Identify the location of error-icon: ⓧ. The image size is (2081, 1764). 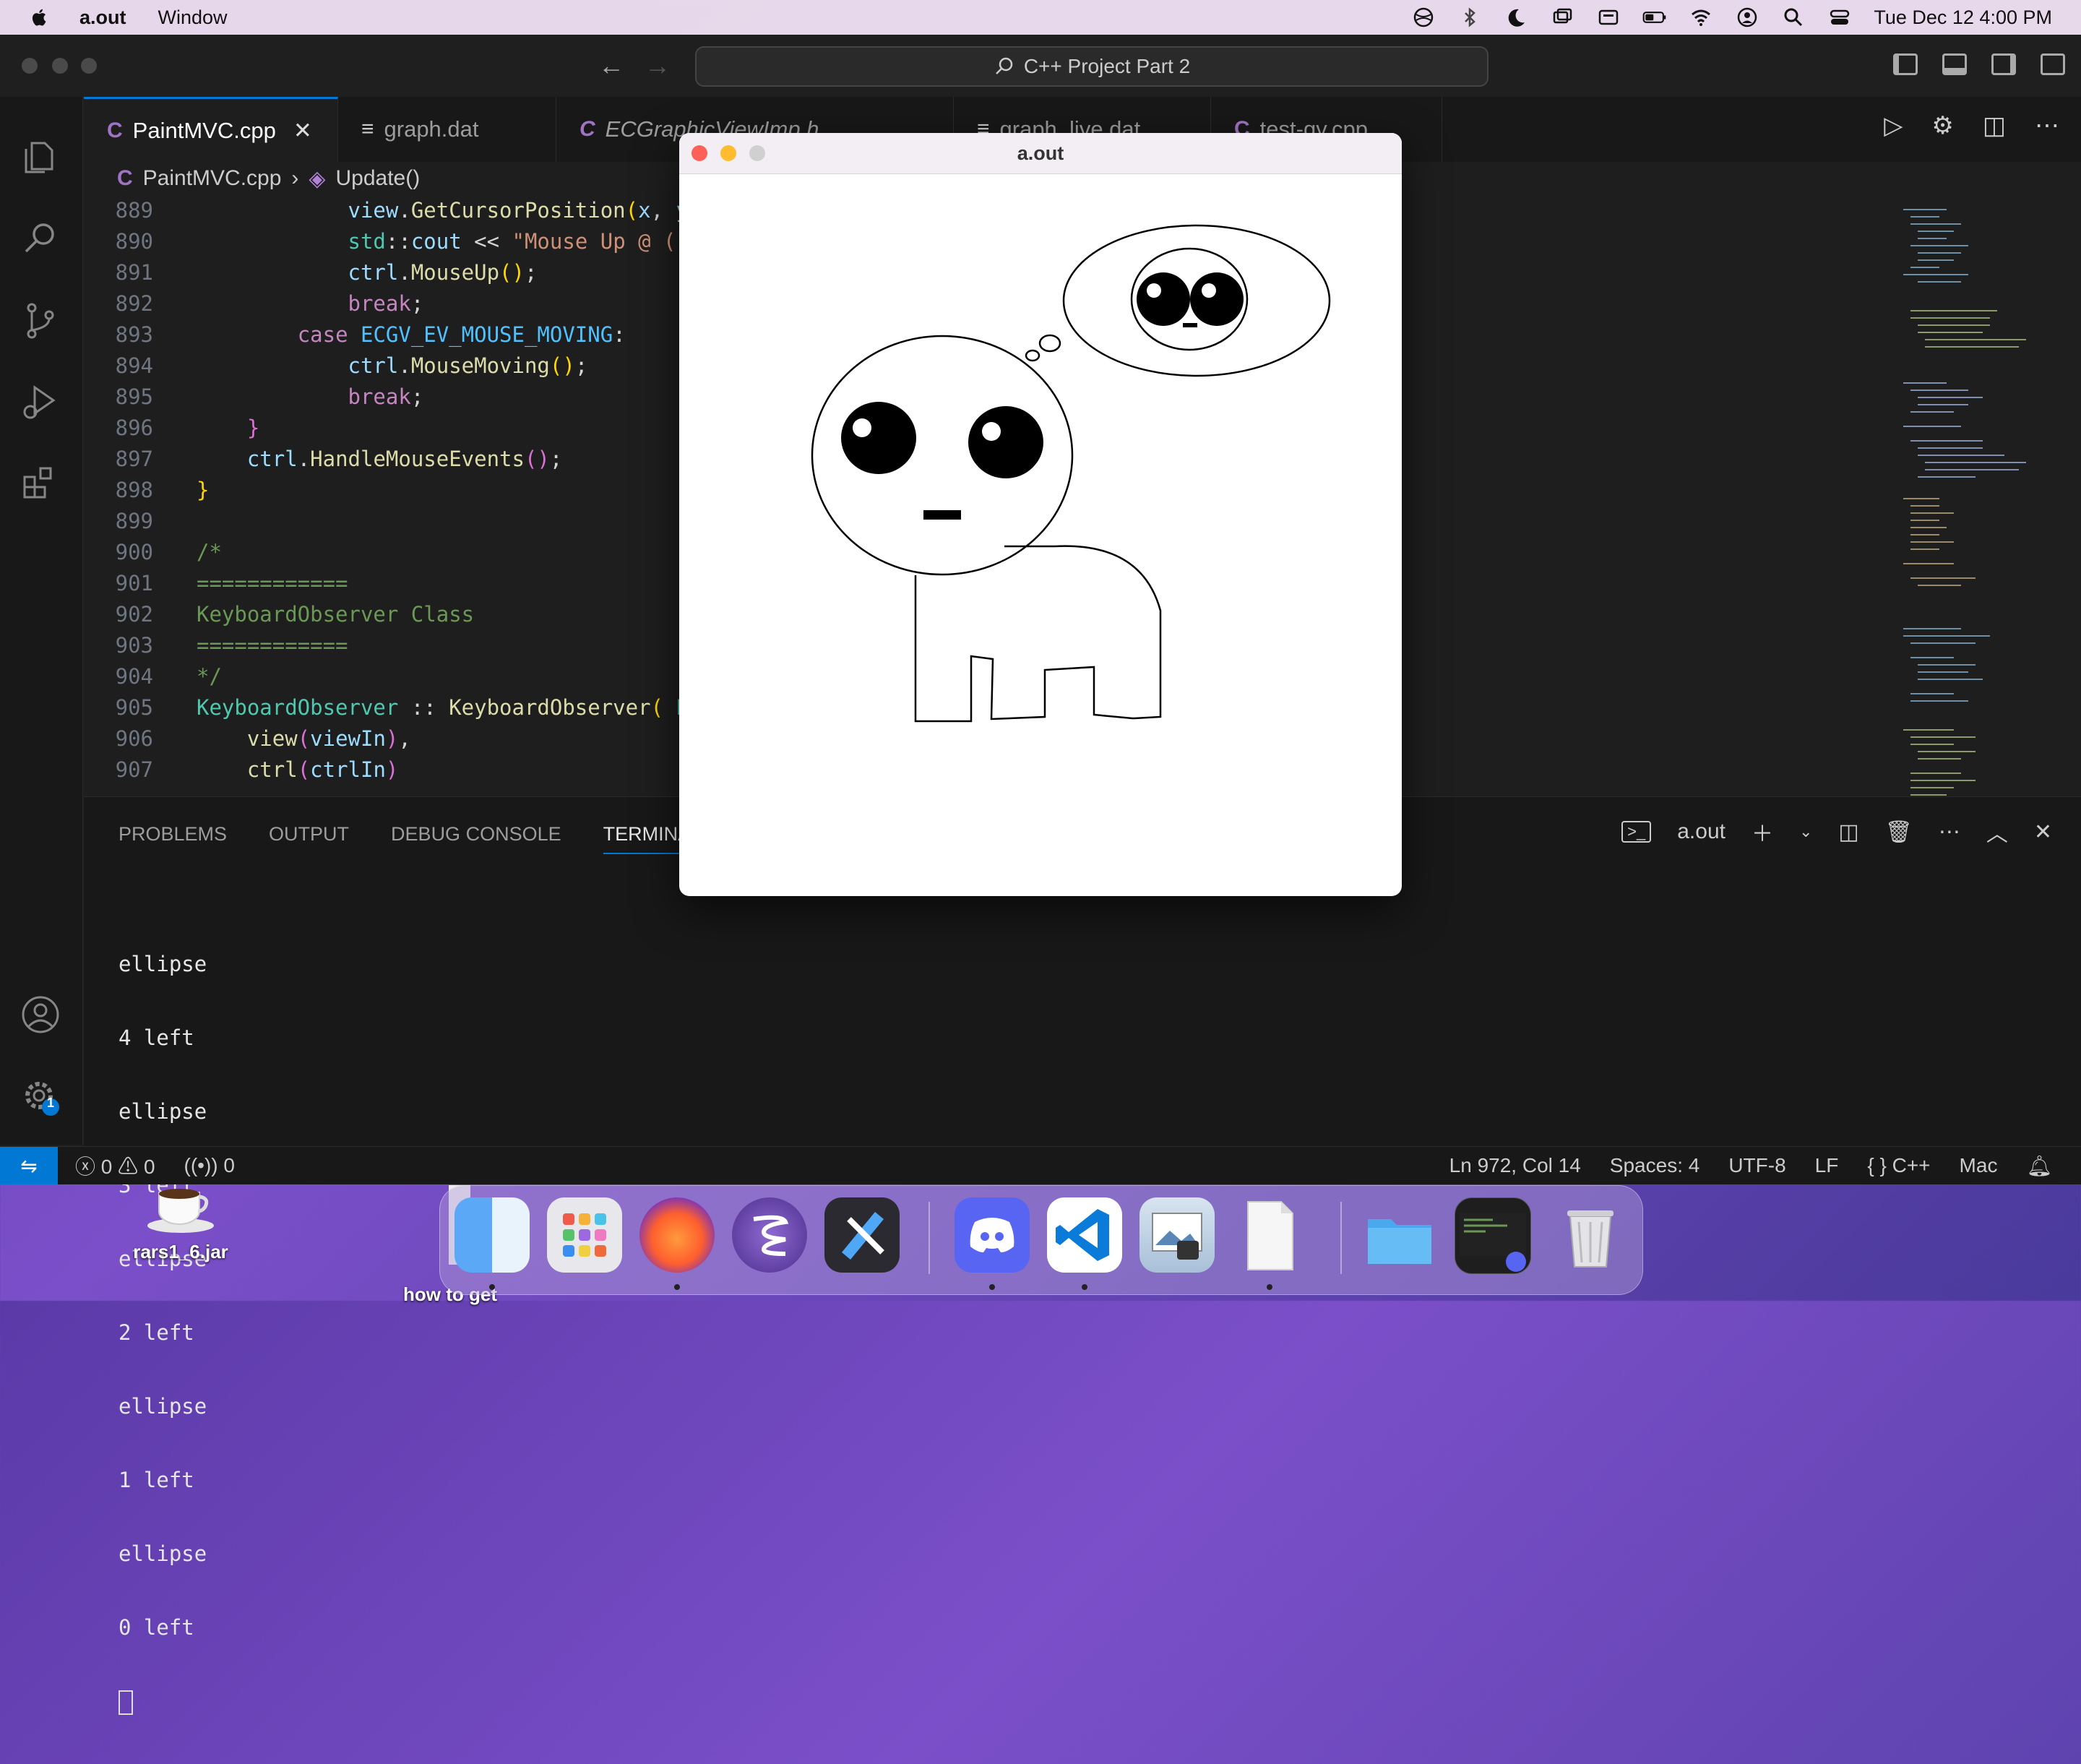
(85, 1167).